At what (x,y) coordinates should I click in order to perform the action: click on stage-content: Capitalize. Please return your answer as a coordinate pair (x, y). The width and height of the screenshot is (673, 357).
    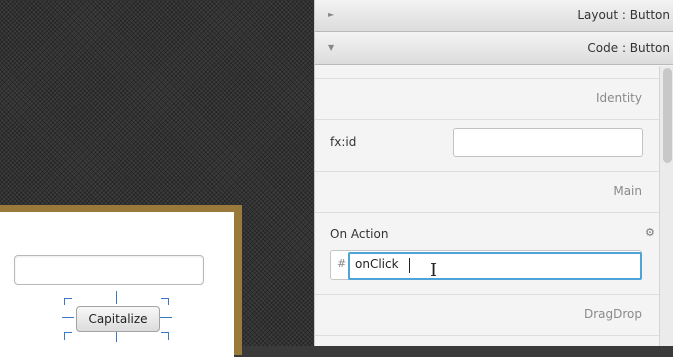
    Looking at the image, I should click on (117, 284).